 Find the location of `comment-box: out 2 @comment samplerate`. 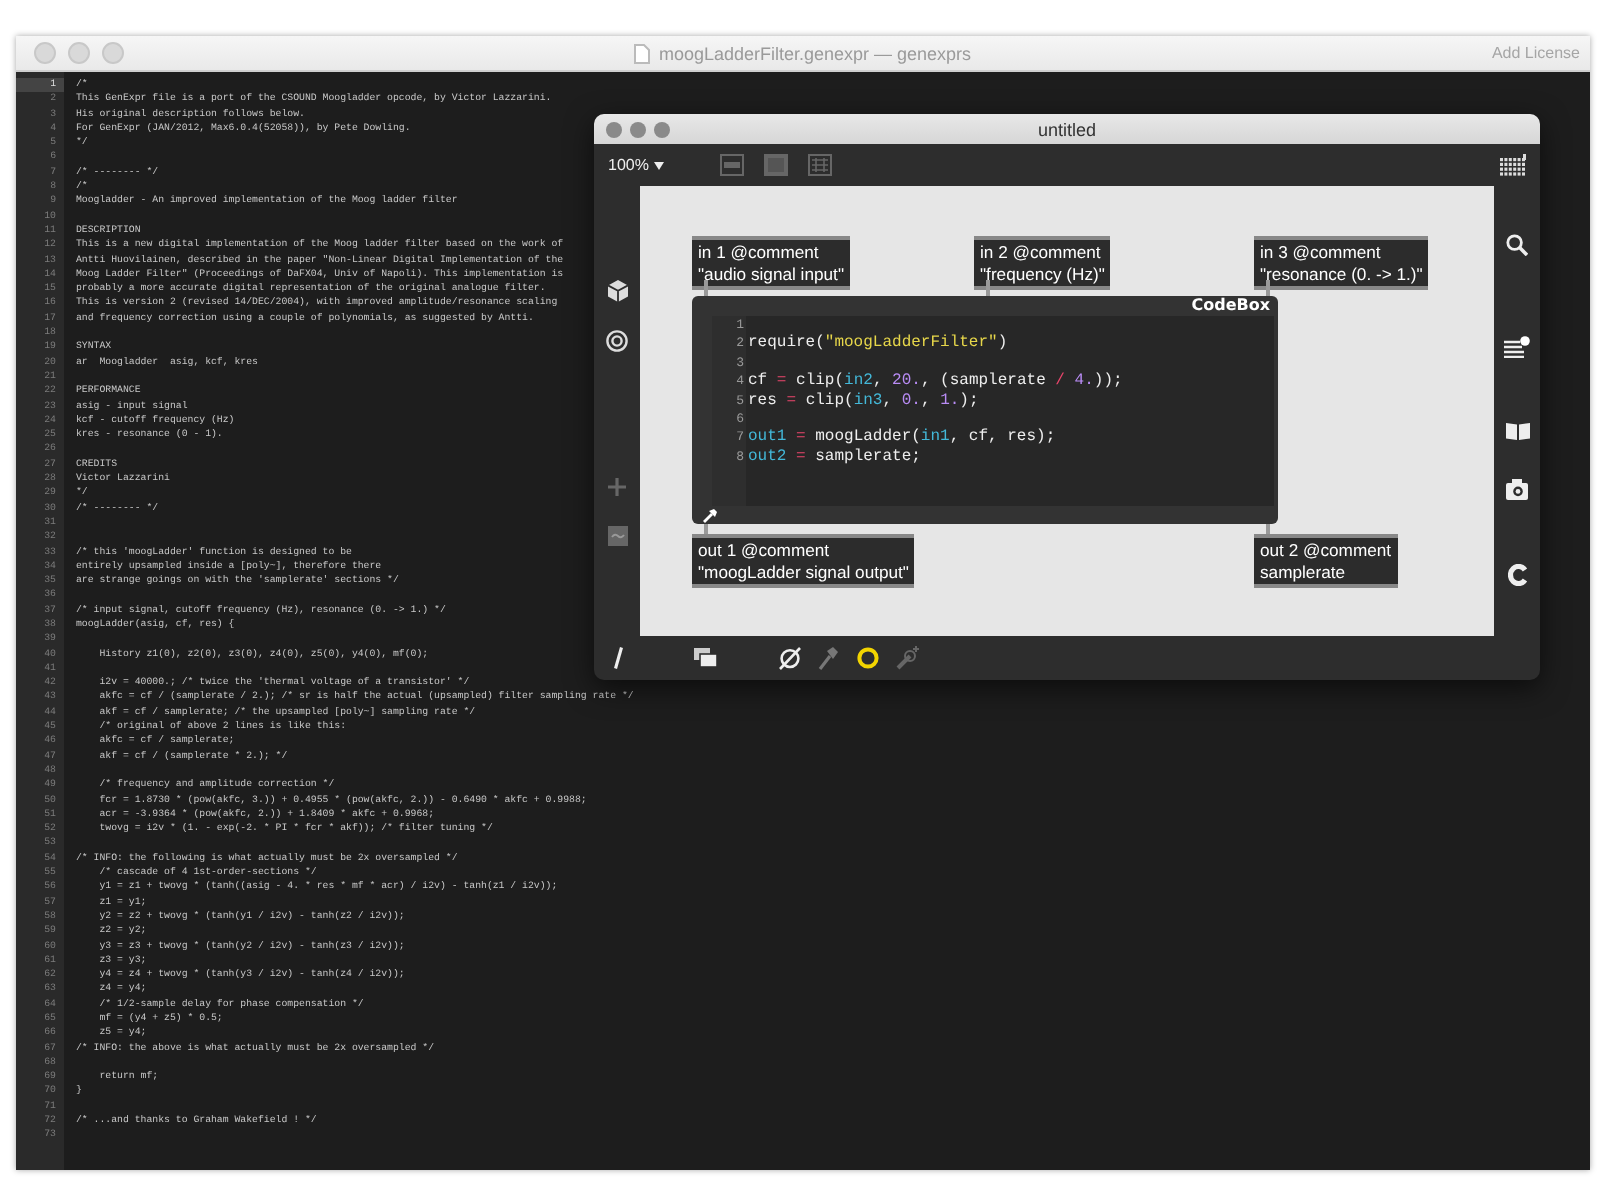

comment-box: out 2 @comment samplerate is located at coordinates (1326, 561).